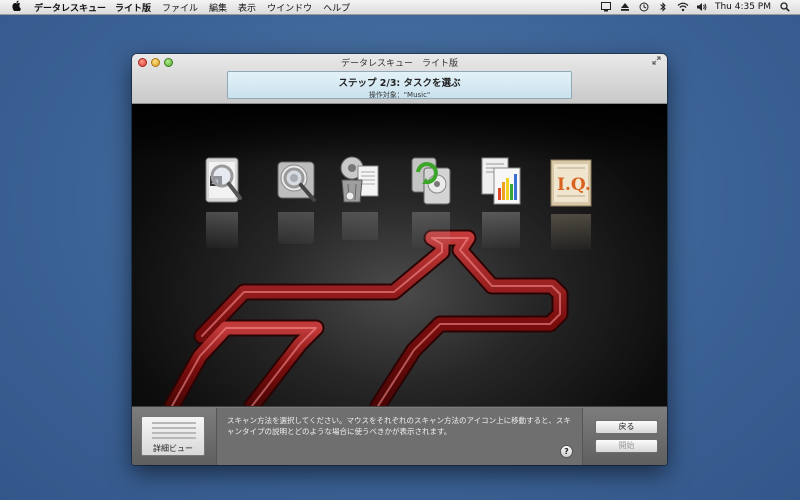 The image size is (800, 500). I want to click on file-preview-icon, so click(502, 201).